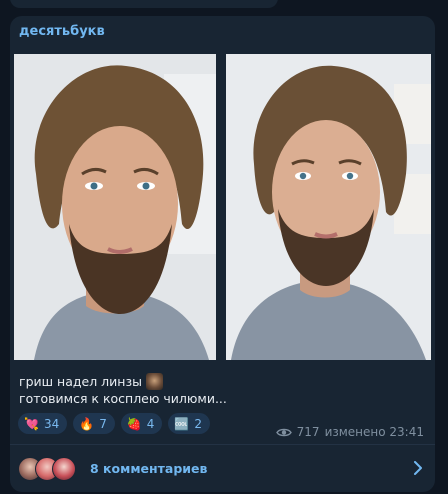 This screenshot has height=494, width=448. What do you see at coordinates (103, 423) in the screenshot?
I see `reaction-count: 7` at bounding box center [103, 423].